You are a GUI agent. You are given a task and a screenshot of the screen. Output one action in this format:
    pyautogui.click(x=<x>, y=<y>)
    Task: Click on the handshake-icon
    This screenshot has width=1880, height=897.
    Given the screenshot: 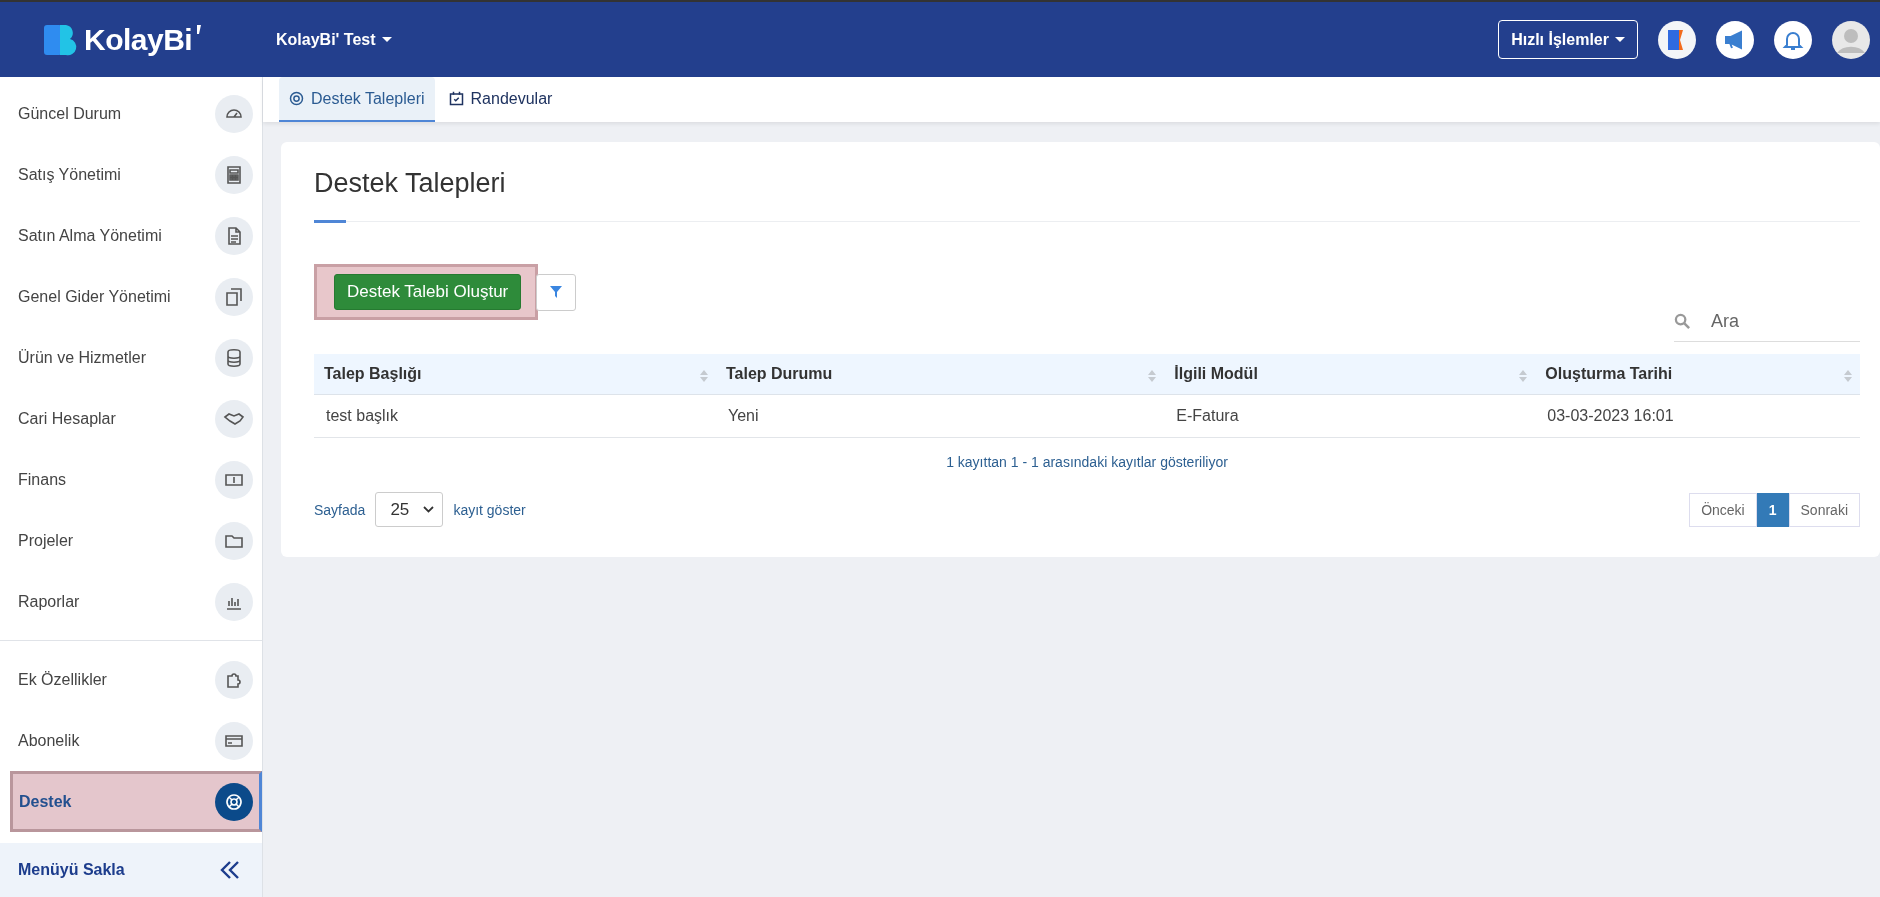 What is the action you would take?
    pyautogui.click(x=234, y=418)
    